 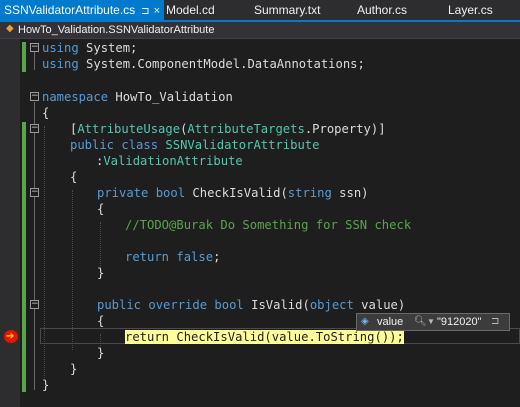 I want to click on tab-label: Model.cd, so click(x=190, y=10).